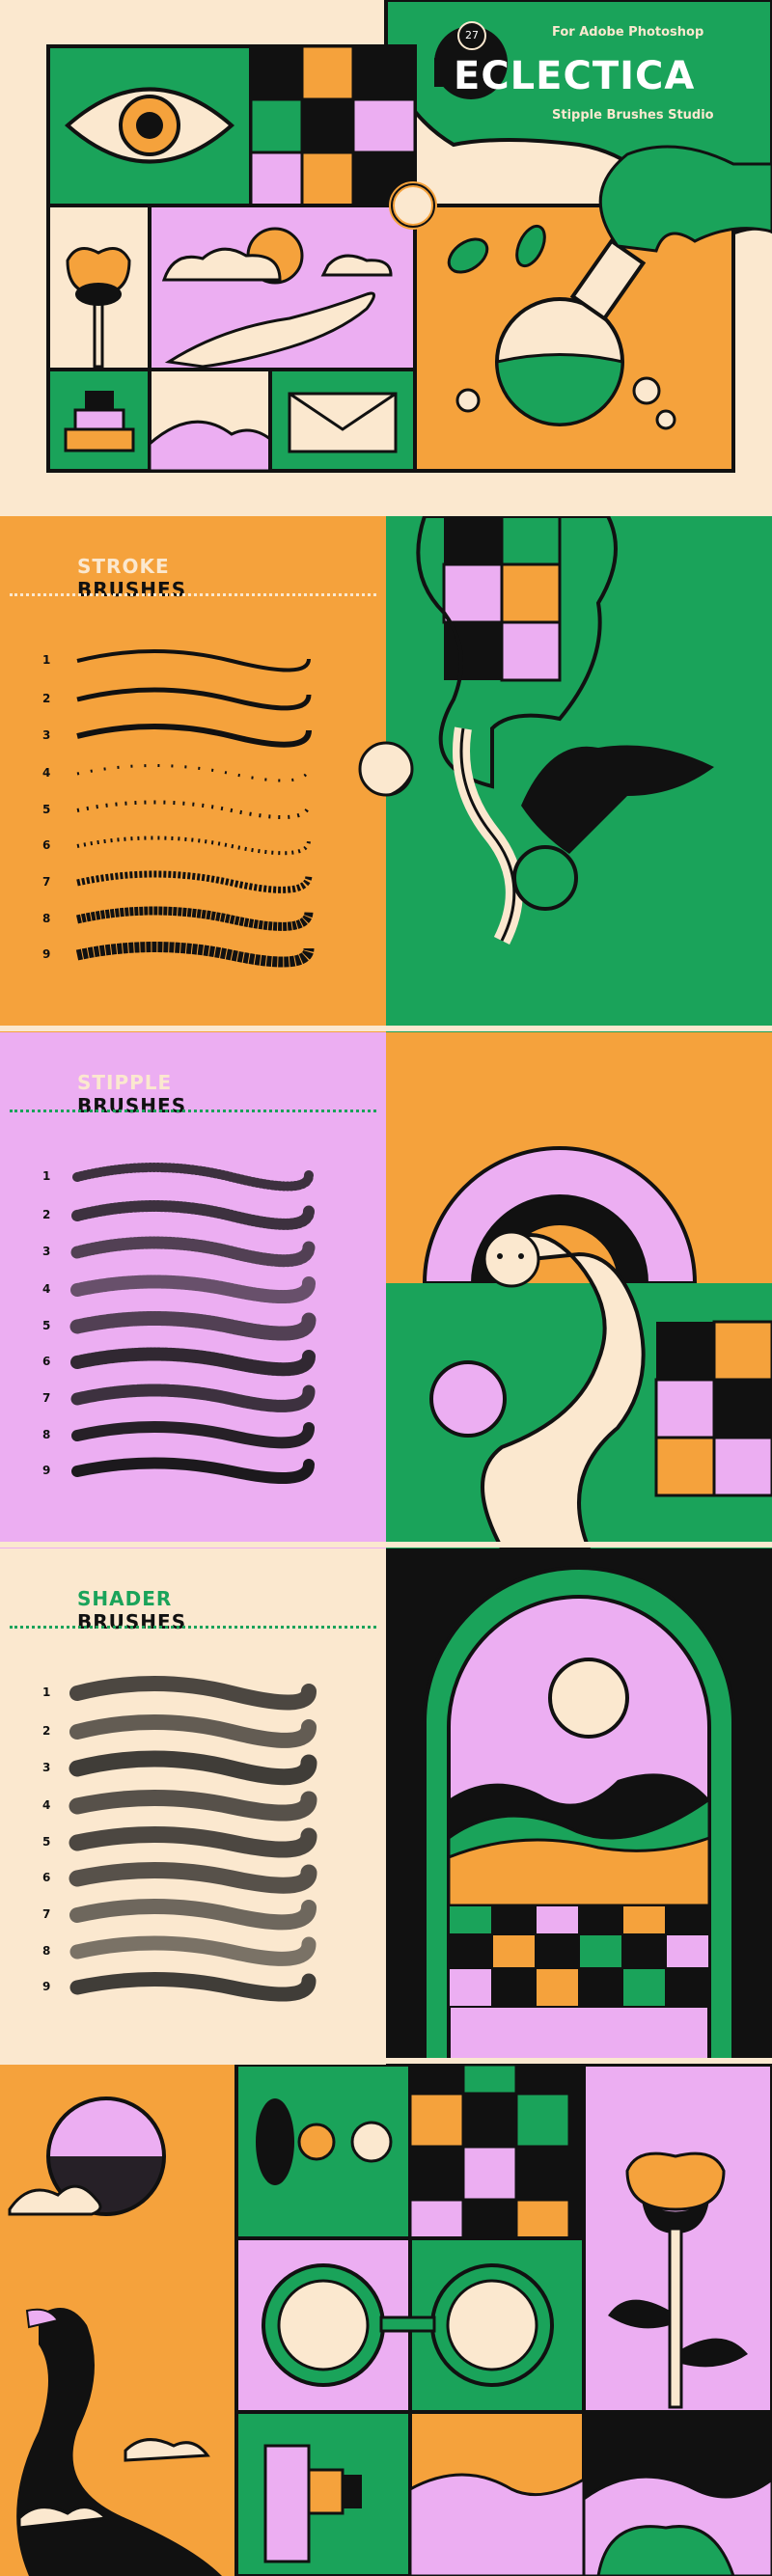 The height and width of the screenshot is (2576, 772). I want to click on product-subtitle: Stipple Brushes Studio, so click(633, 115).